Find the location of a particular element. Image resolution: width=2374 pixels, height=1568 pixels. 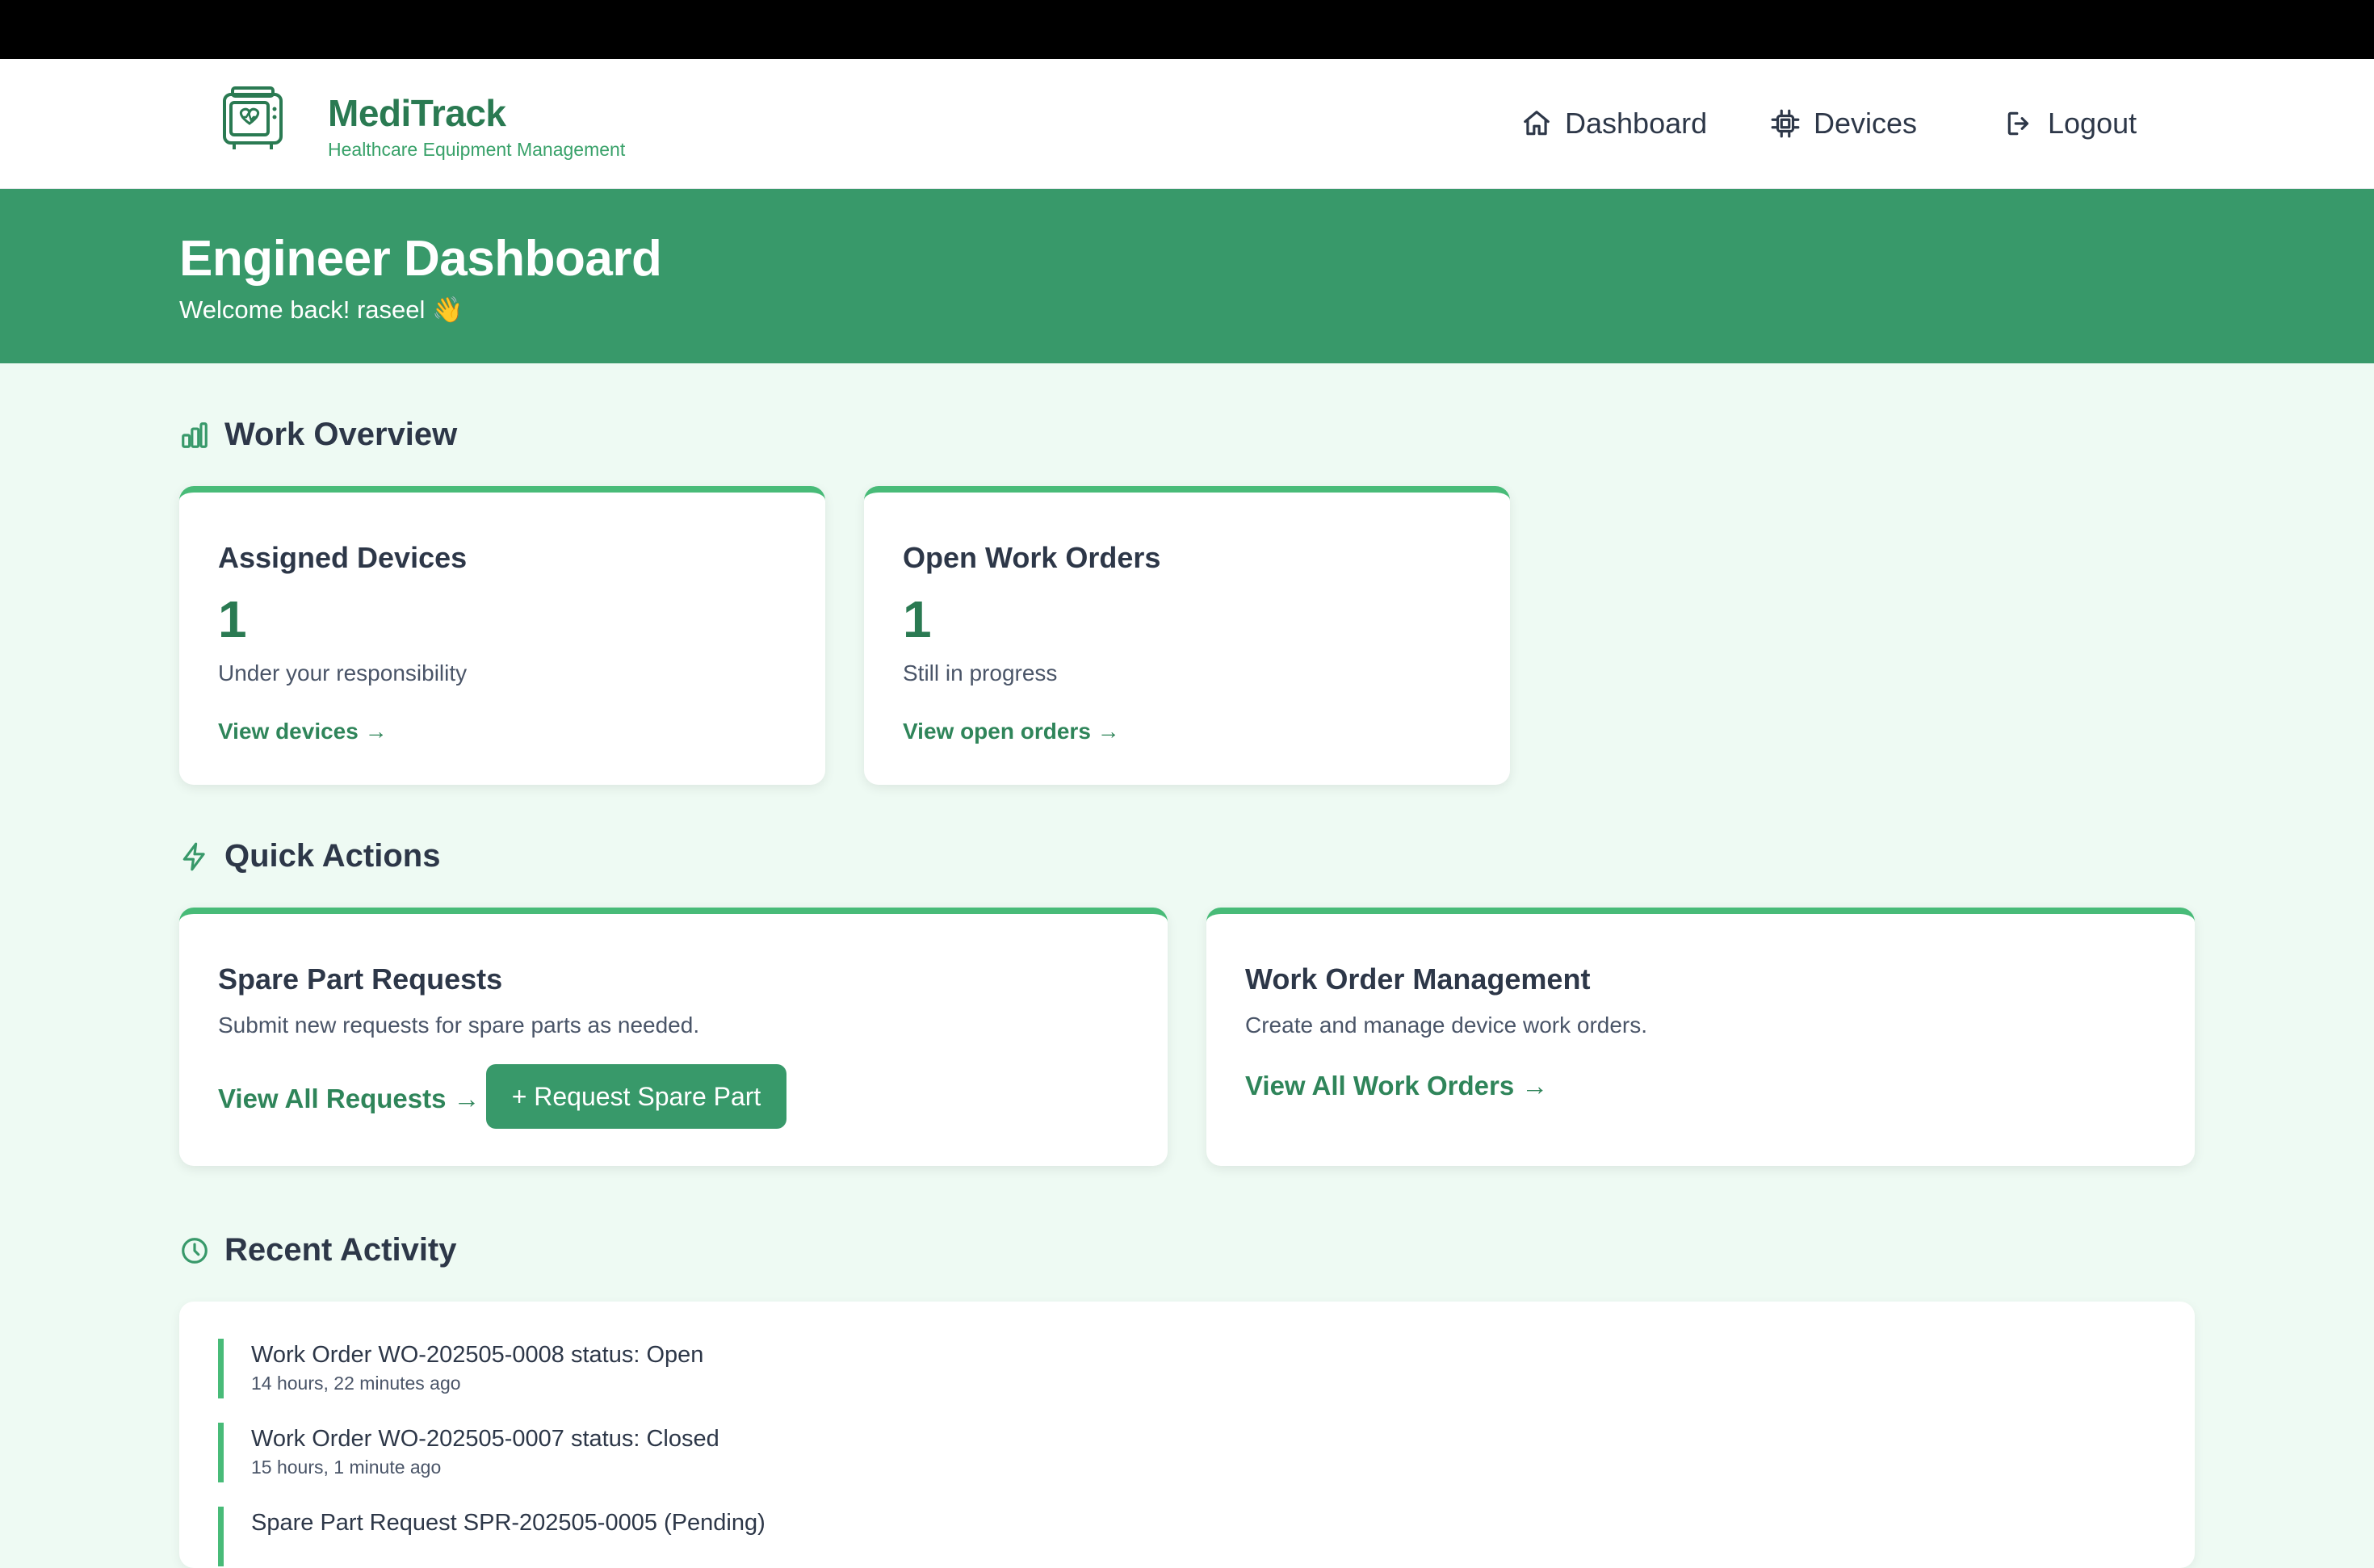

card-title: Assigned Devices is located at coordinates (343, 557).